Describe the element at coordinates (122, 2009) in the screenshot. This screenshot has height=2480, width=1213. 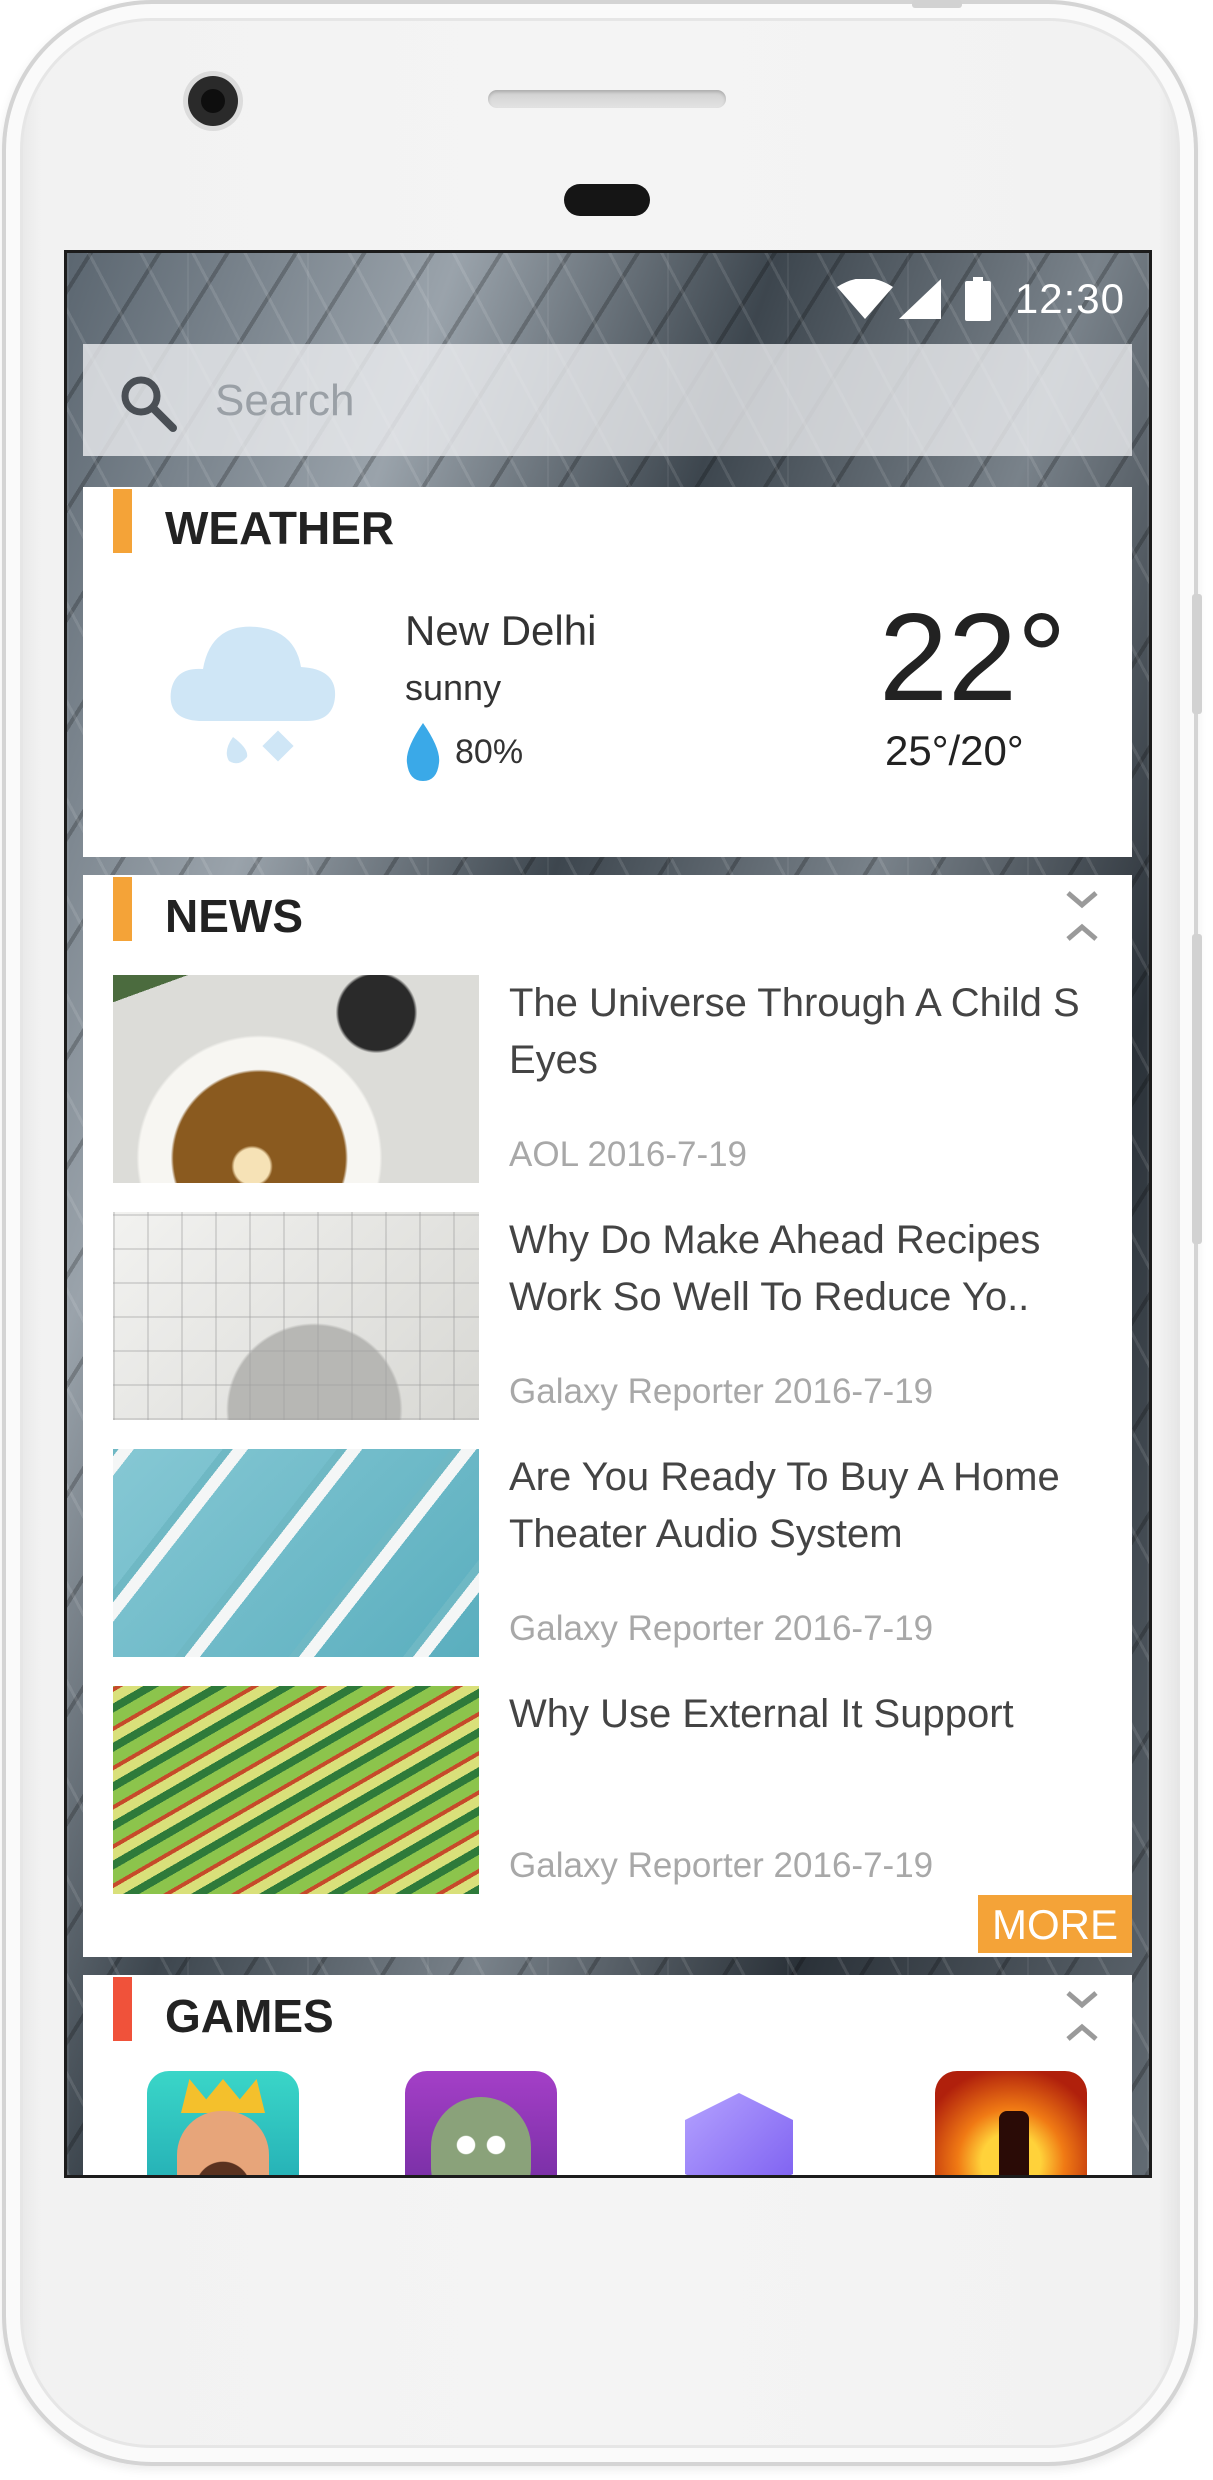
I see `games-accent-bar` at that location.